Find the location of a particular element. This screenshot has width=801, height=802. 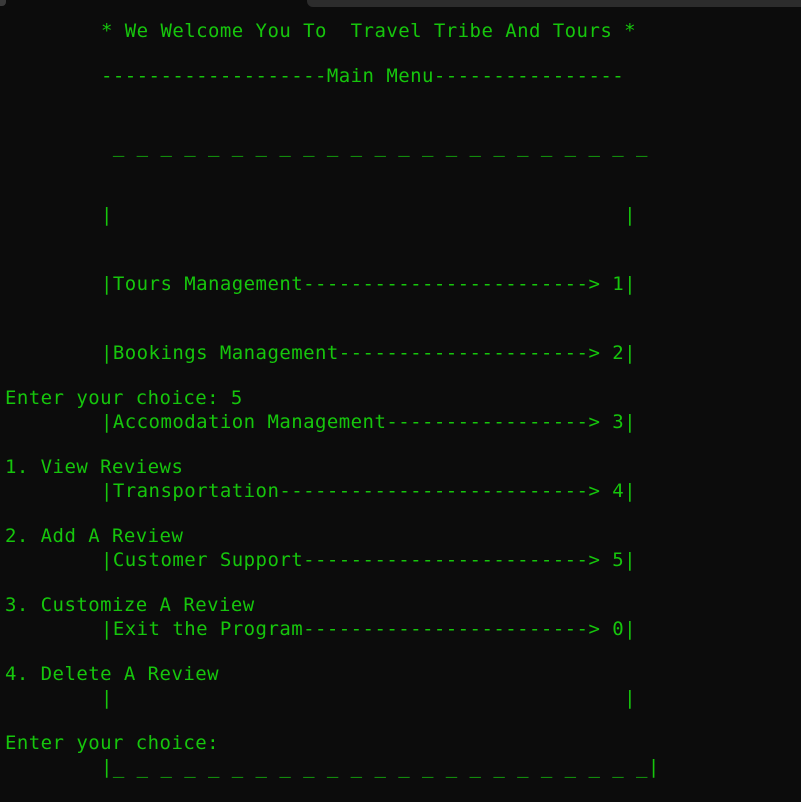

review-option-view: 1. View Reviews is located at coordinates (94, 467).